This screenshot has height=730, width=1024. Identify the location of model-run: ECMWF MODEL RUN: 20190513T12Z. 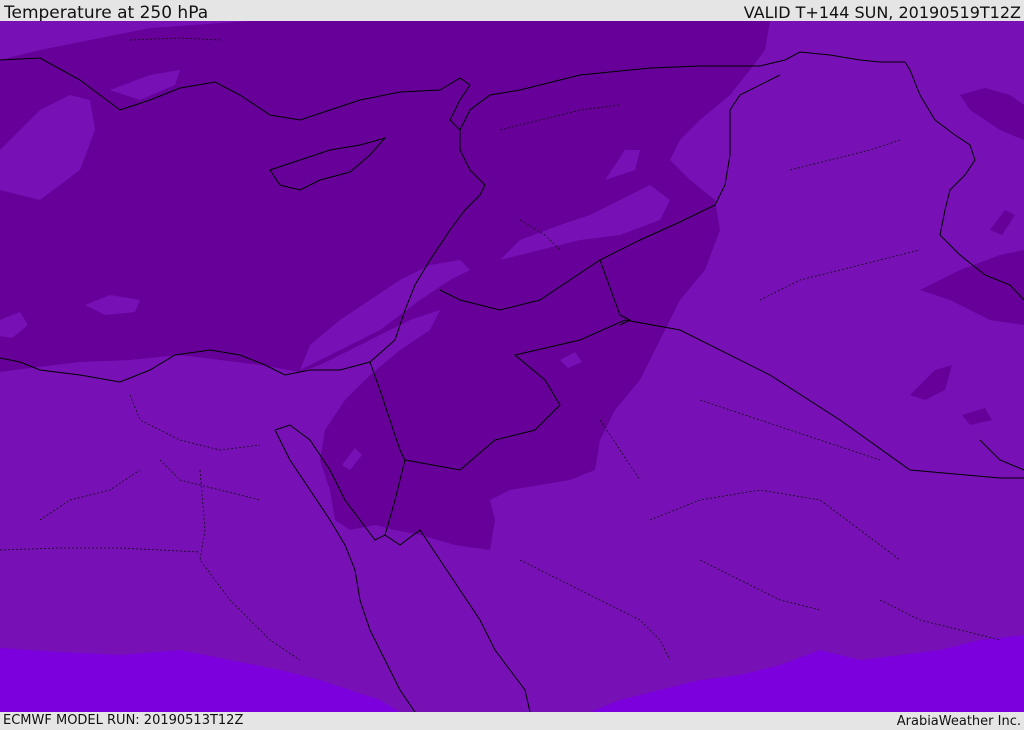
(123, 720).